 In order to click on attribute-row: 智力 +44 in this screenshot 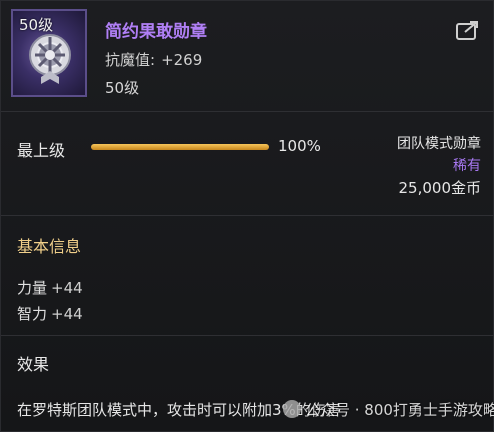, I will do `click(50, 313)`.